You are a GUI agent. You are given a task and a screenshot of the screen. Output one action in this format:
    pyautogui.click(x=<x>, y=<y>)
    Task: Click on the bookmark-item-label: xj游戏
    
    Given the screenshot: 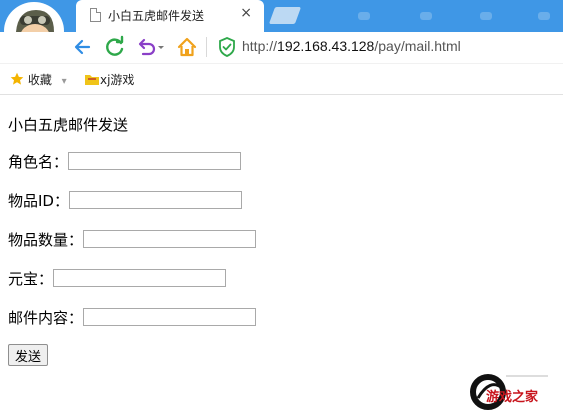 What is the action you would take?
    pyautogui.click(x=117, y=80)
    